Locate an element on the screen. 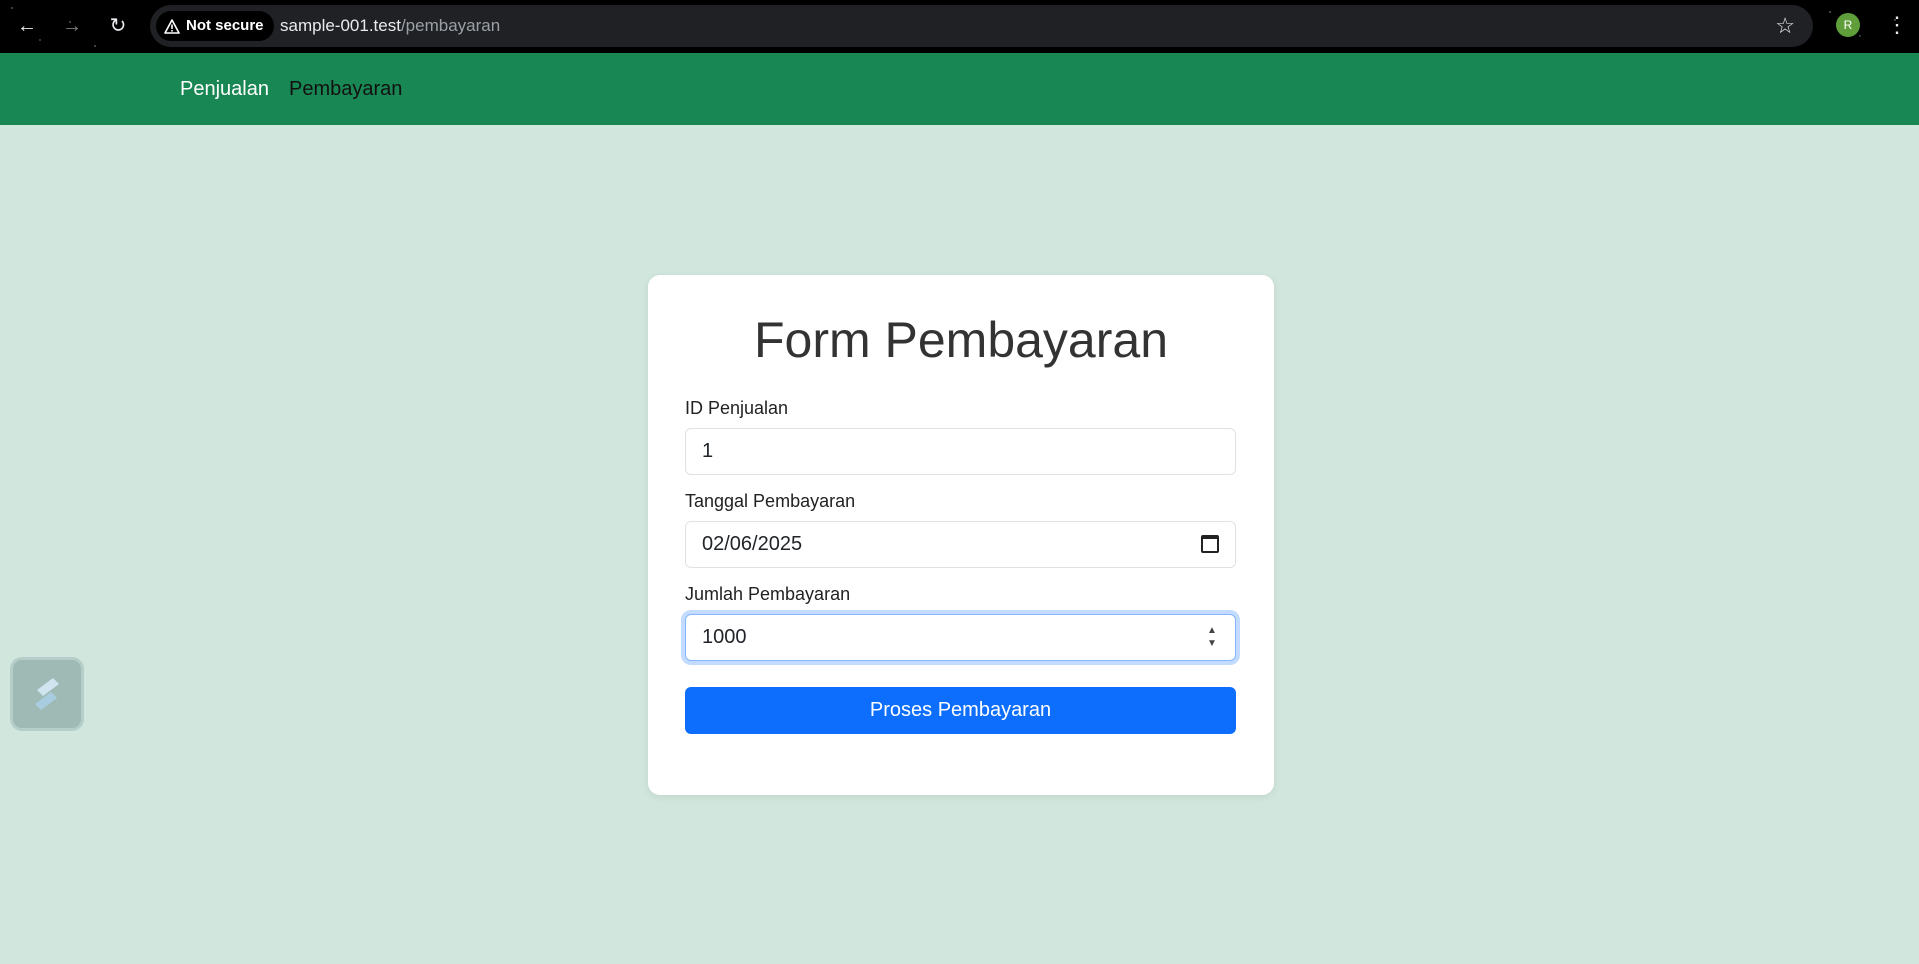 This screenshot has width=1919, height=964. tanggal-pembayaran-label: Tanggal Pembayaran is located at coordinates (770, 501).